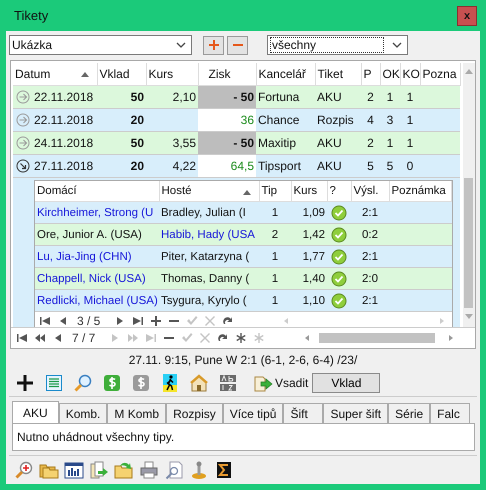  I want to click on table-cell: 64,5, so click(227, 166).